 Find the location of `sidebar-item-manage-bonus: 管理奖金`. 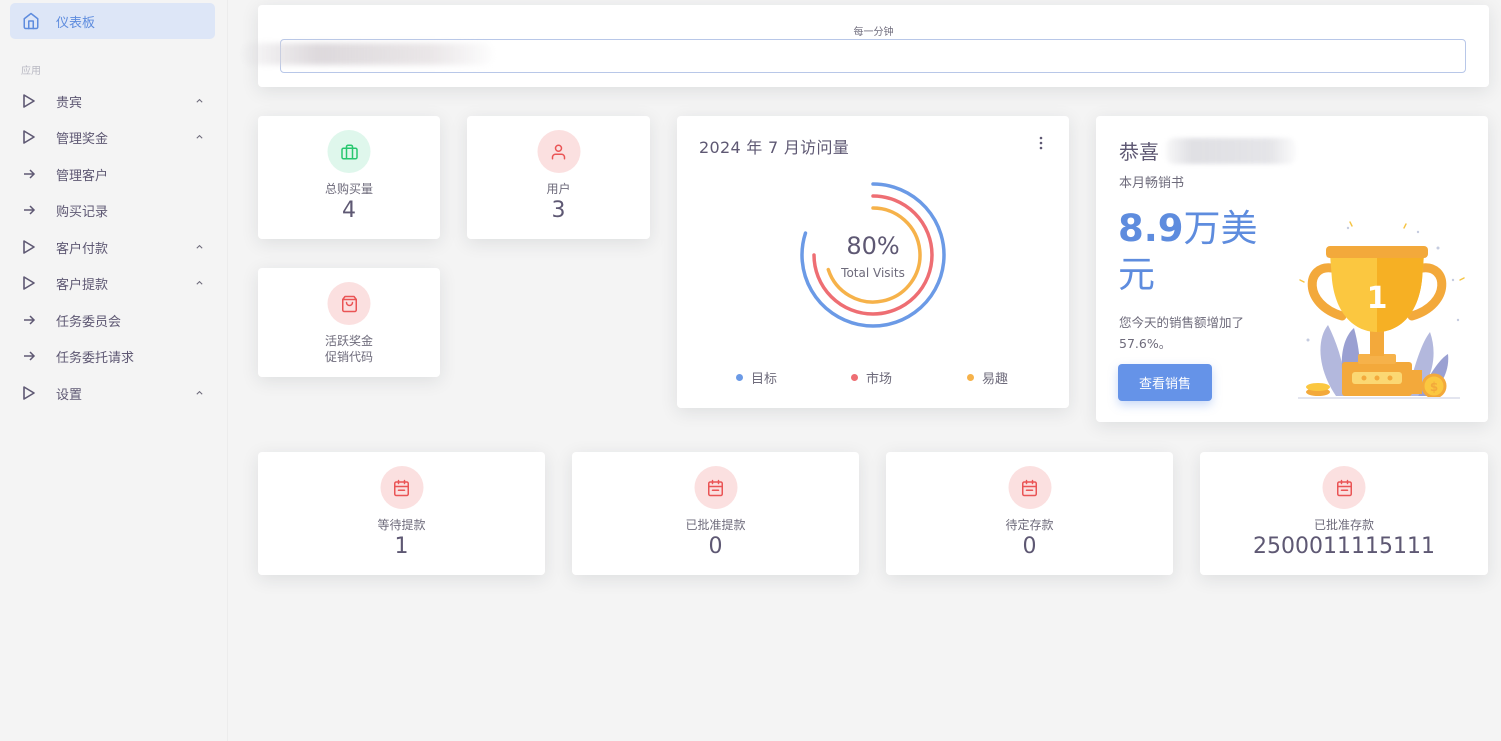

sidebar-item-manage-bonus: 管理奖金 is located at coordinates (117, 137).